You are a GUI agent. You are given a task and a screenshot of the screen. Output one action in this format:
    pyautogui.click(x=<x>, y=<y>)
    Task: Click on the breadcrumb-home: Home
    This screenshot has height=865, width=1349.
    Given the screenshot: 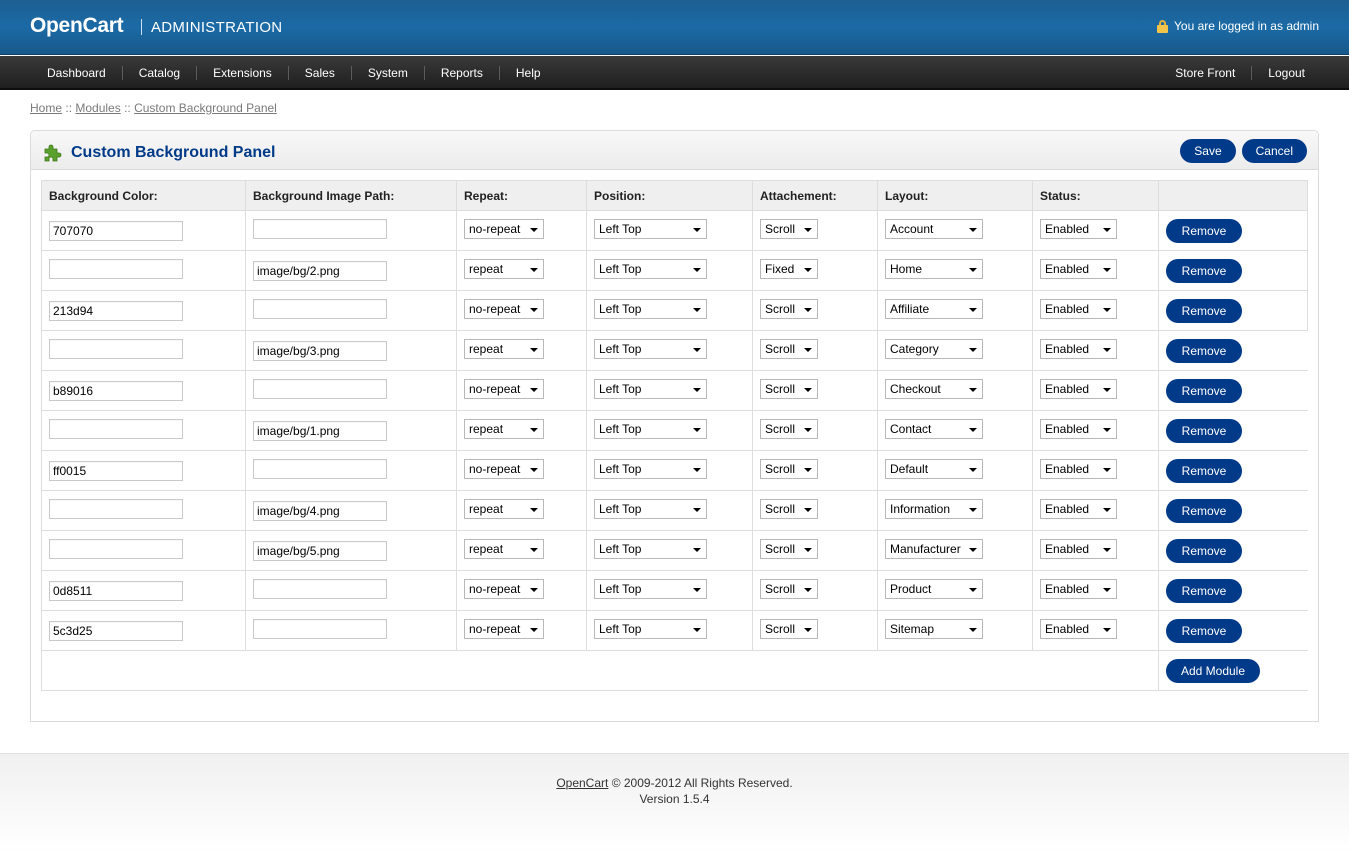 What is the action you would take?
    pyautogui.click(x=46, y=108)
    